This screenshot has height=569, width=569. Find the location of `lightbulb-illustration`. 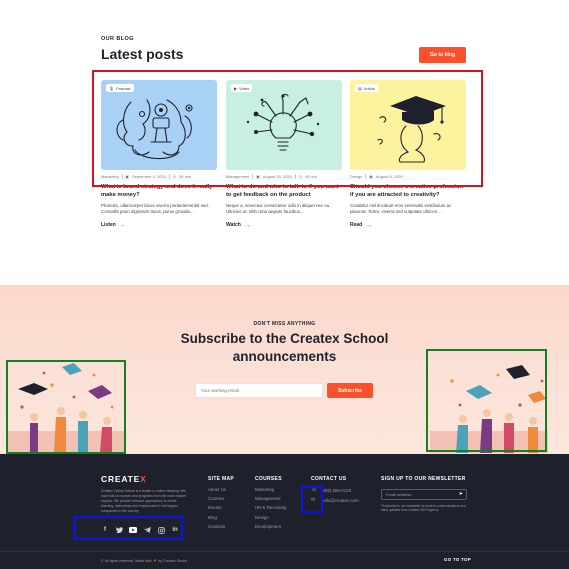

lightbulb-illustration is located at coordinates (283, 122).